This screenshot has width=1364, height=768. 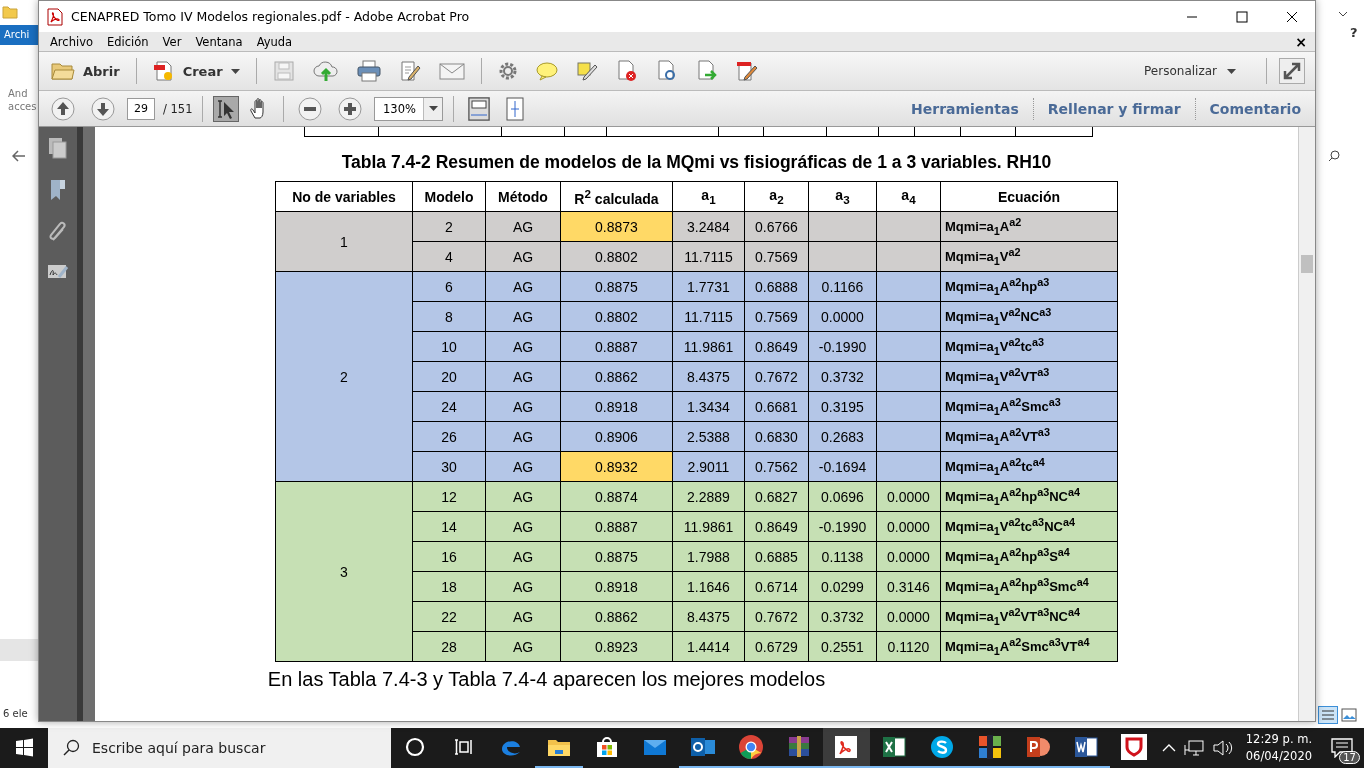 I want to click on table-cell: 1.3434, so click(x=708, y=406).